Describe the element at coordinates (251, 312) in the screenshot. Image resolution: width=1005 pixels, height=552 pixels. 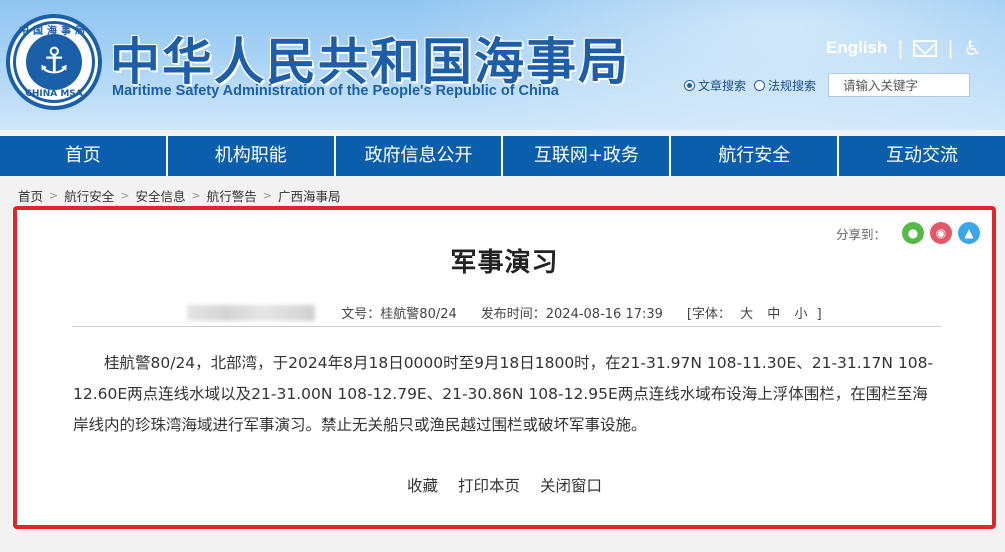
I see `blurred-source` at that location.